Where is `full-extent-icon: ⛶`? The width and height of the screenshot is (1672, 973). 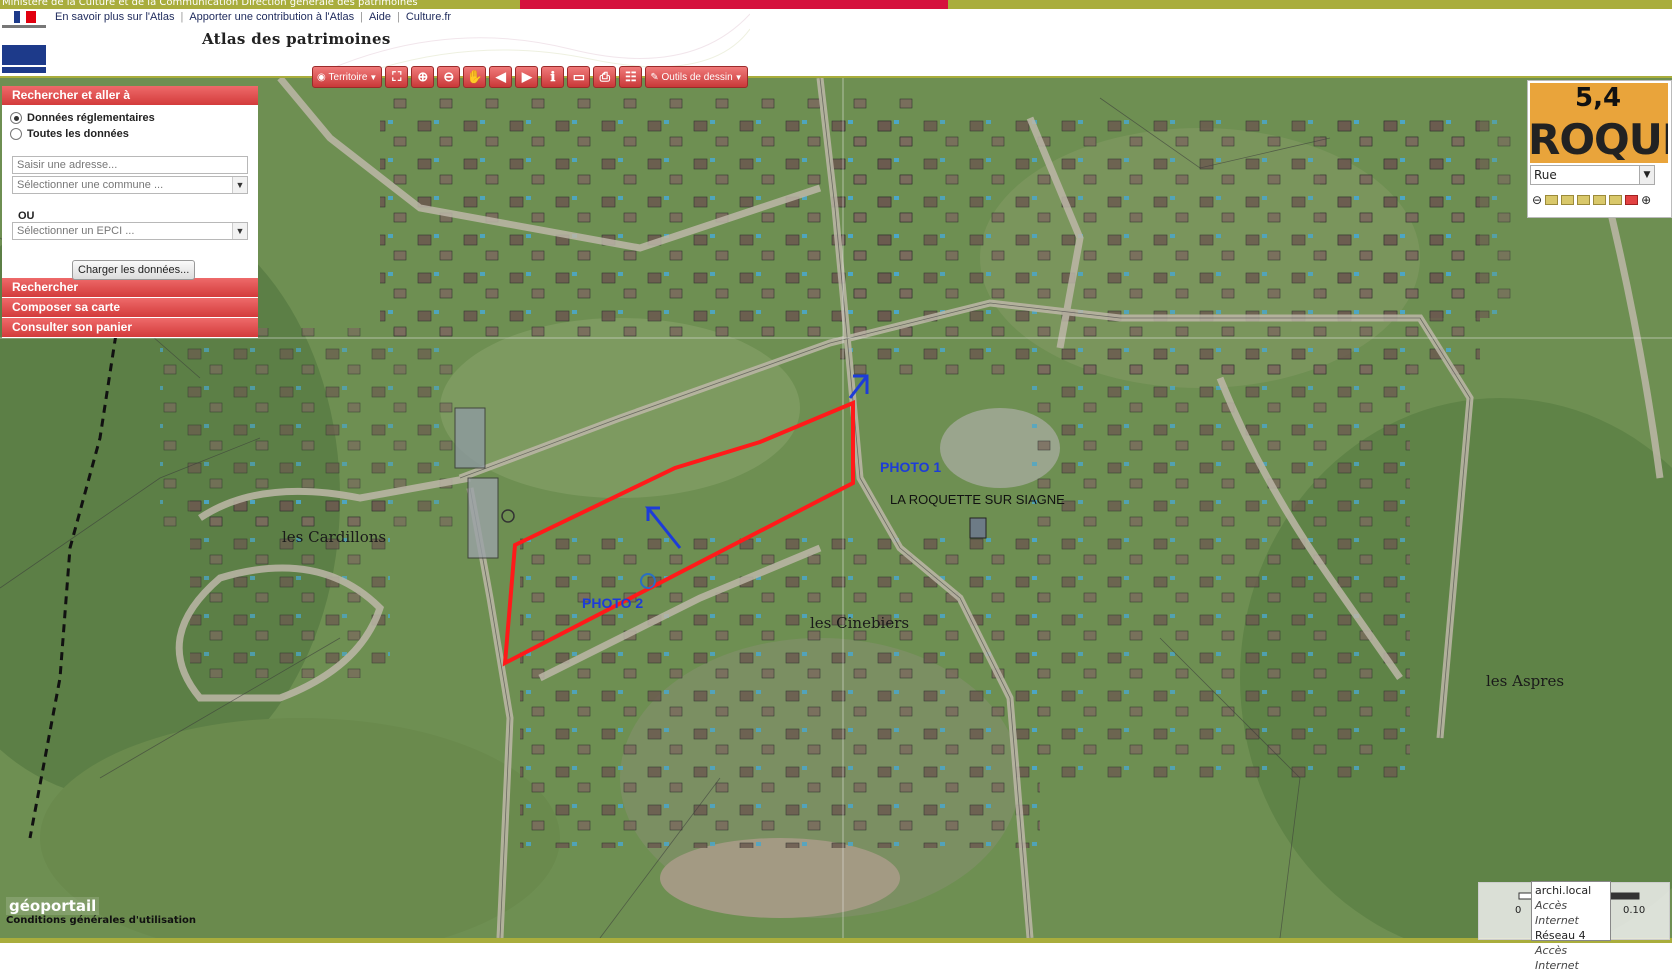 full-extent-icon: ⛶ is located at coordinates (397, 76).